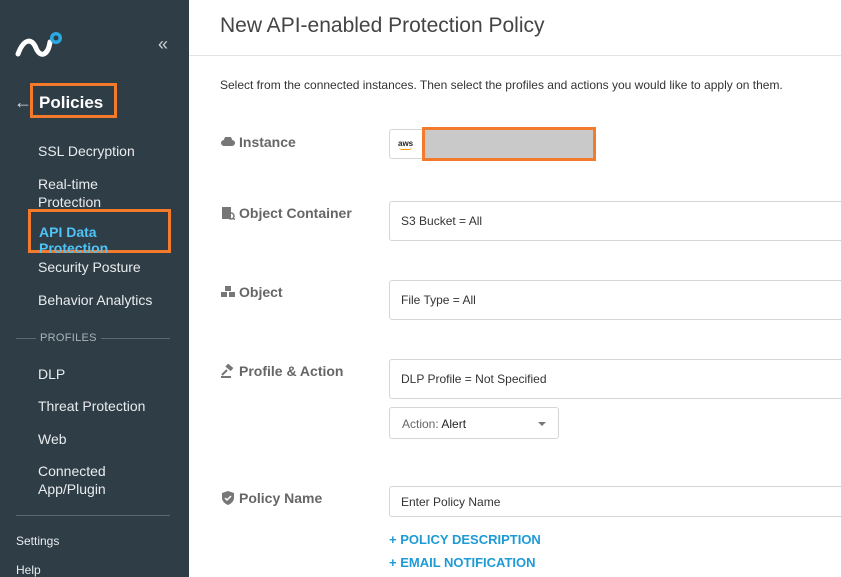  What do you see at coordinates (228, 371) in the screenshot?
I see `gavel-icon` at bounding box center [228, 371].